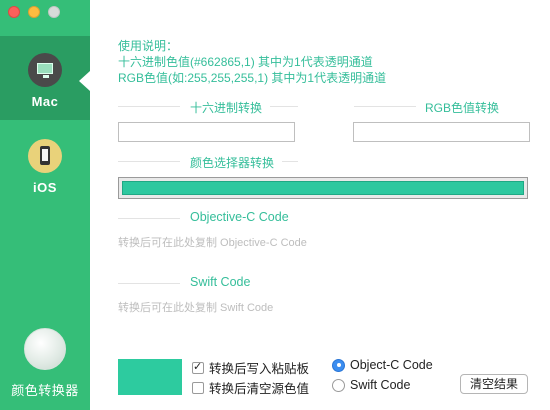 The image size is (550, 410). I want to click on sidebar-item-mac: Mac, so click(45, 78).